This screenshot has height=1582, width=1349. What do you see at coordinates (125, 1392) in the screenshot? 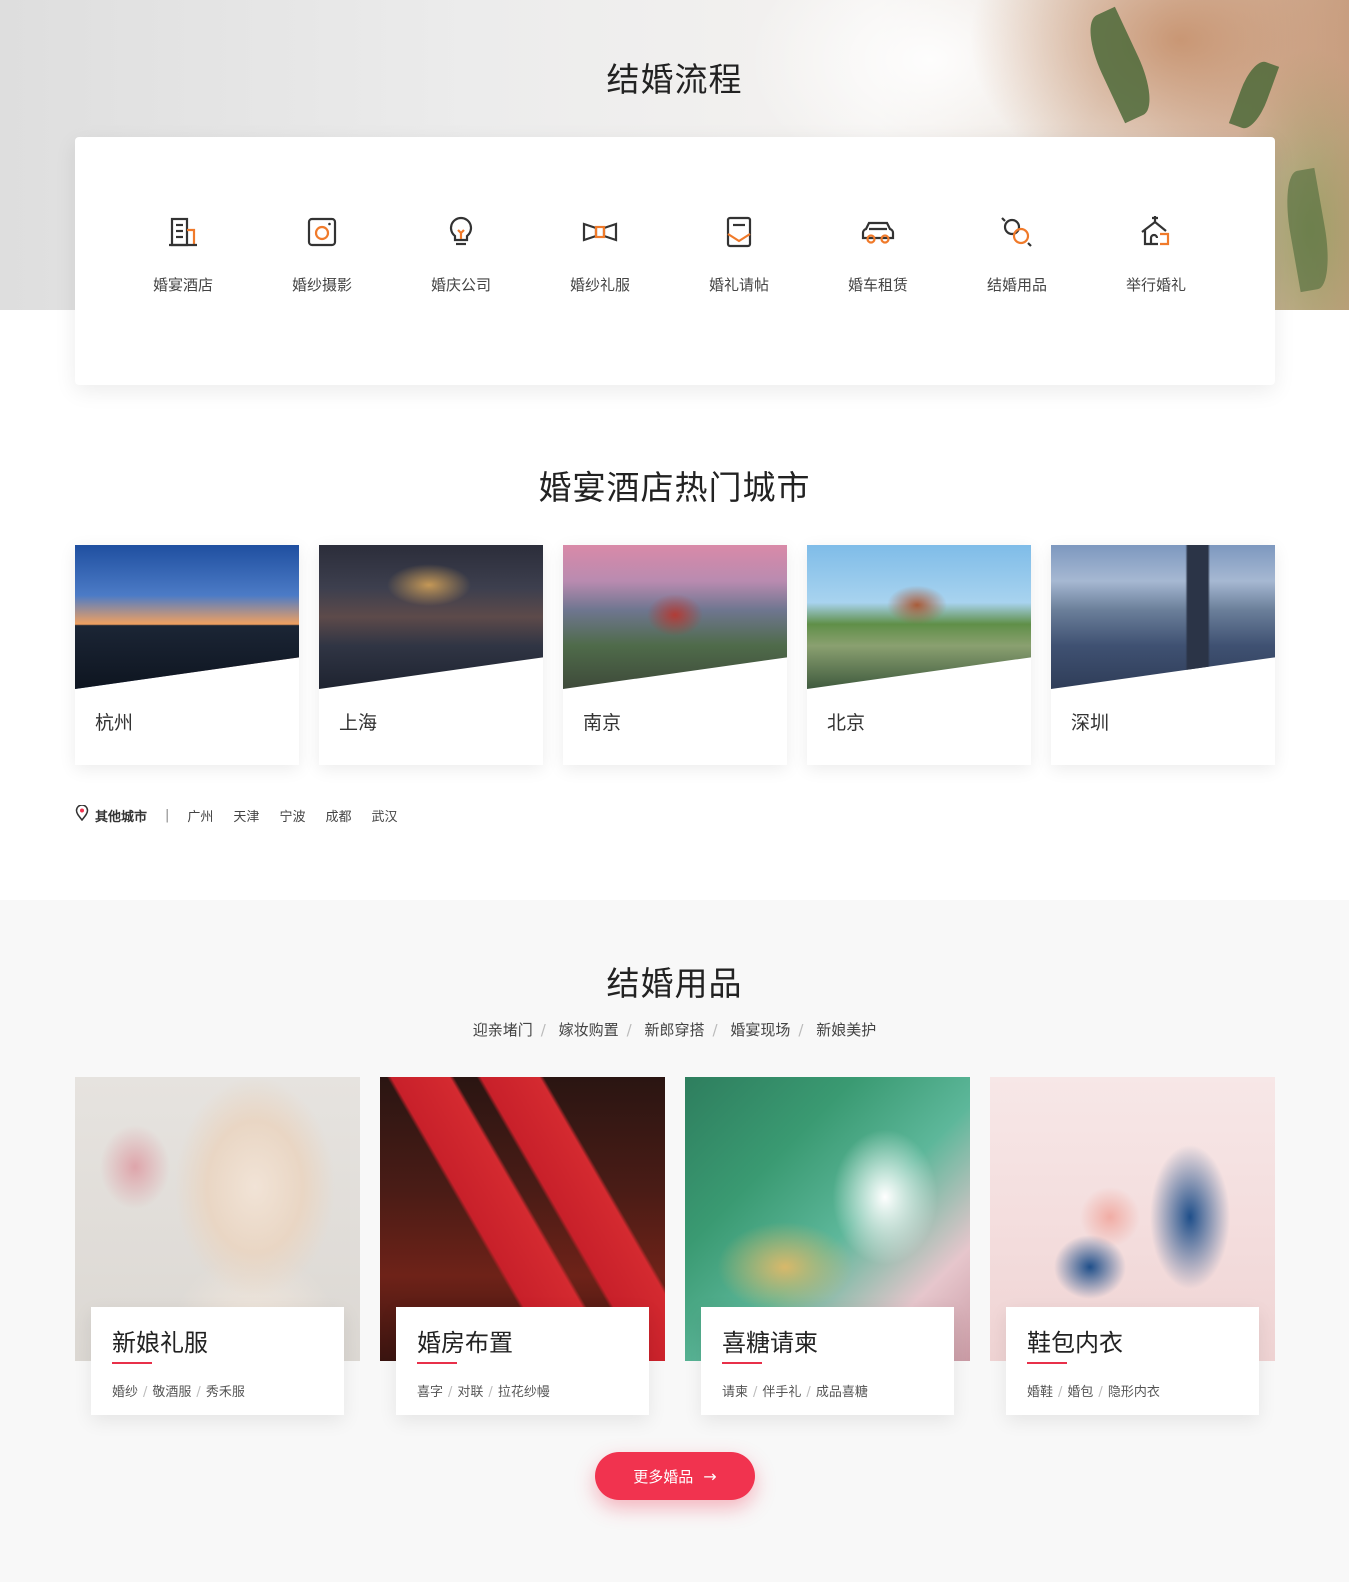
I see `product-tag: 婚纱` at bounding box center [125, 1392].